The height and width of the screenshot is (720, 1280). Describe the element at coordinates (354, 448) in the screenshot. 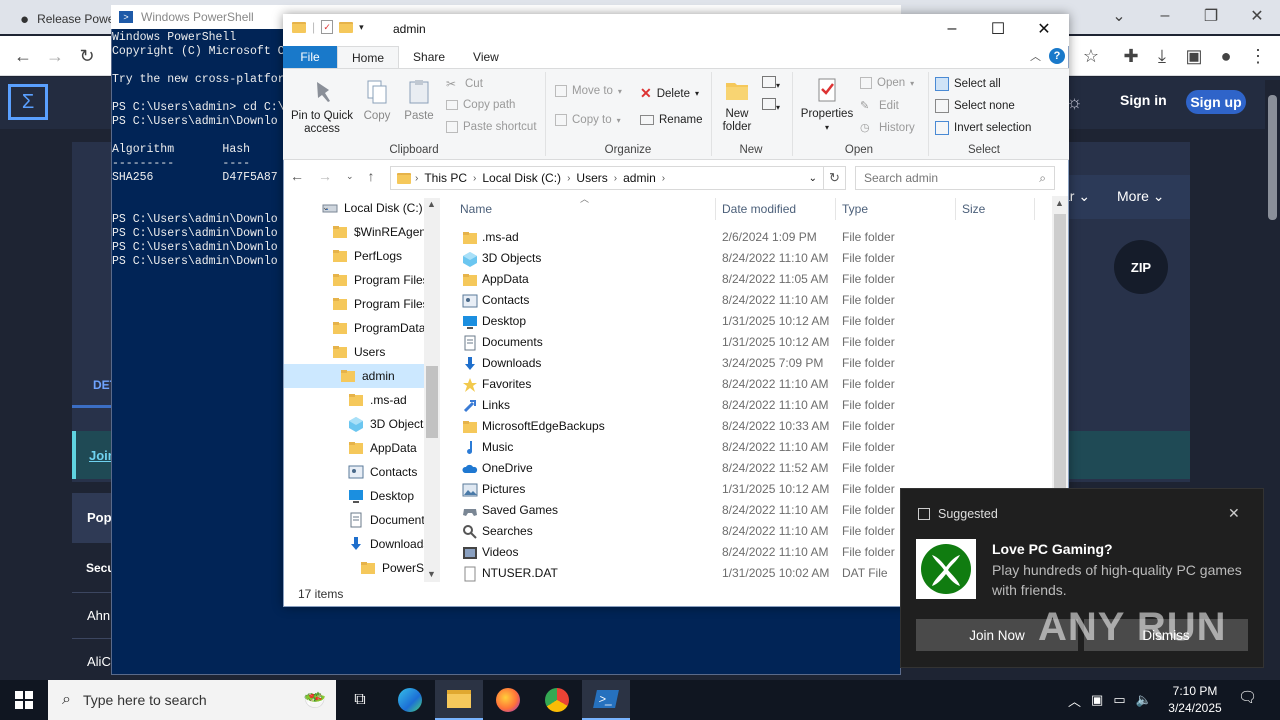

I see `nav-item-appdata: AppData` at that location.